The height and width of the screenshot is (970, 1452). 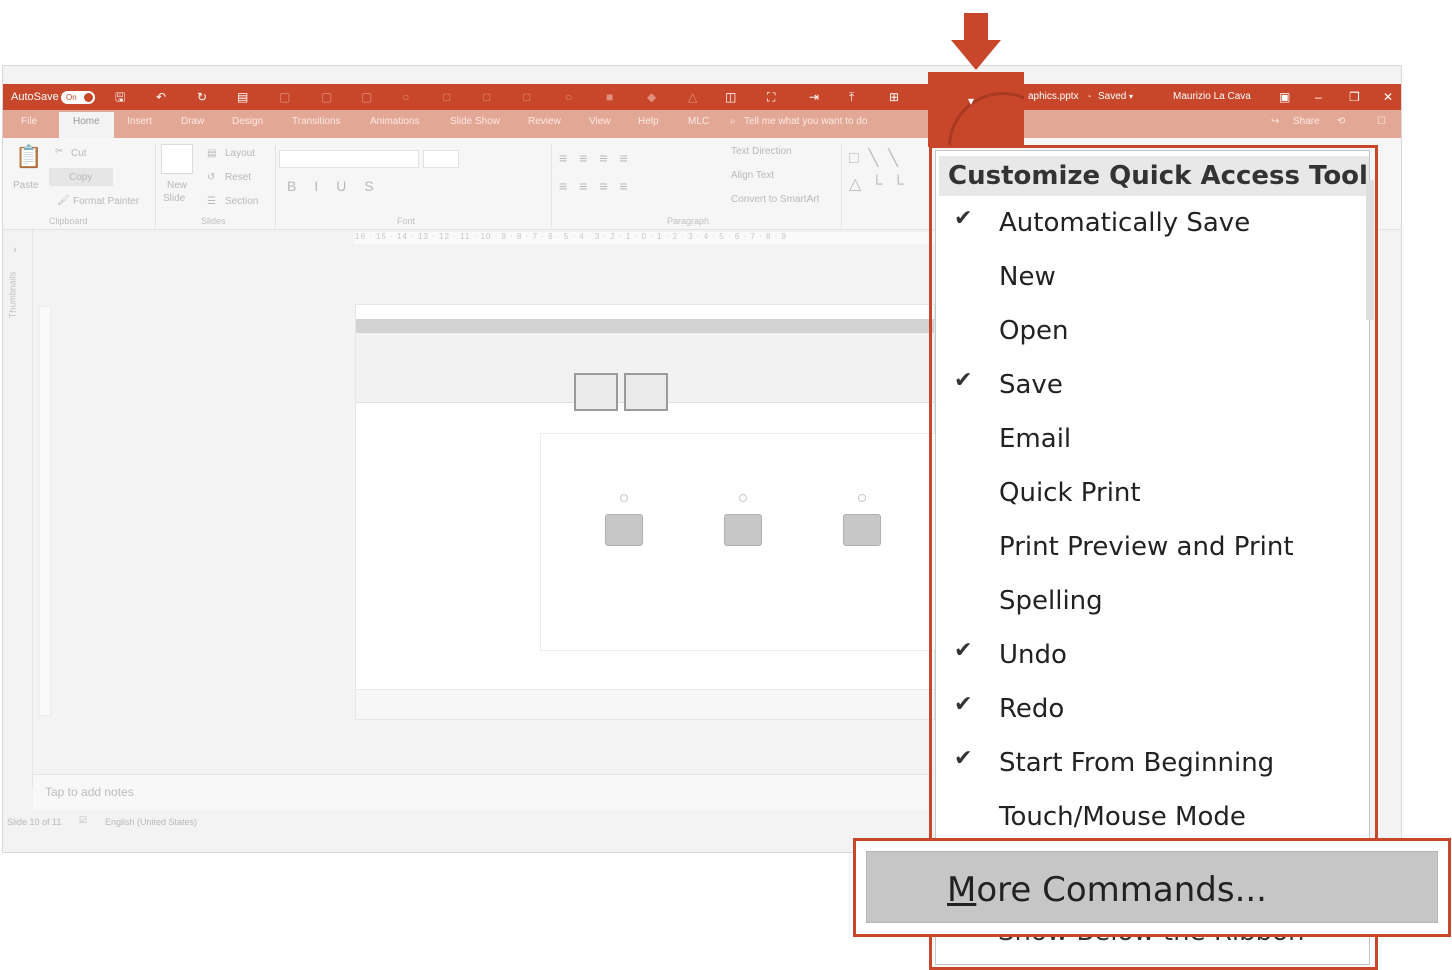 I want to click on section-button: Section, so click(x=241, y=201).